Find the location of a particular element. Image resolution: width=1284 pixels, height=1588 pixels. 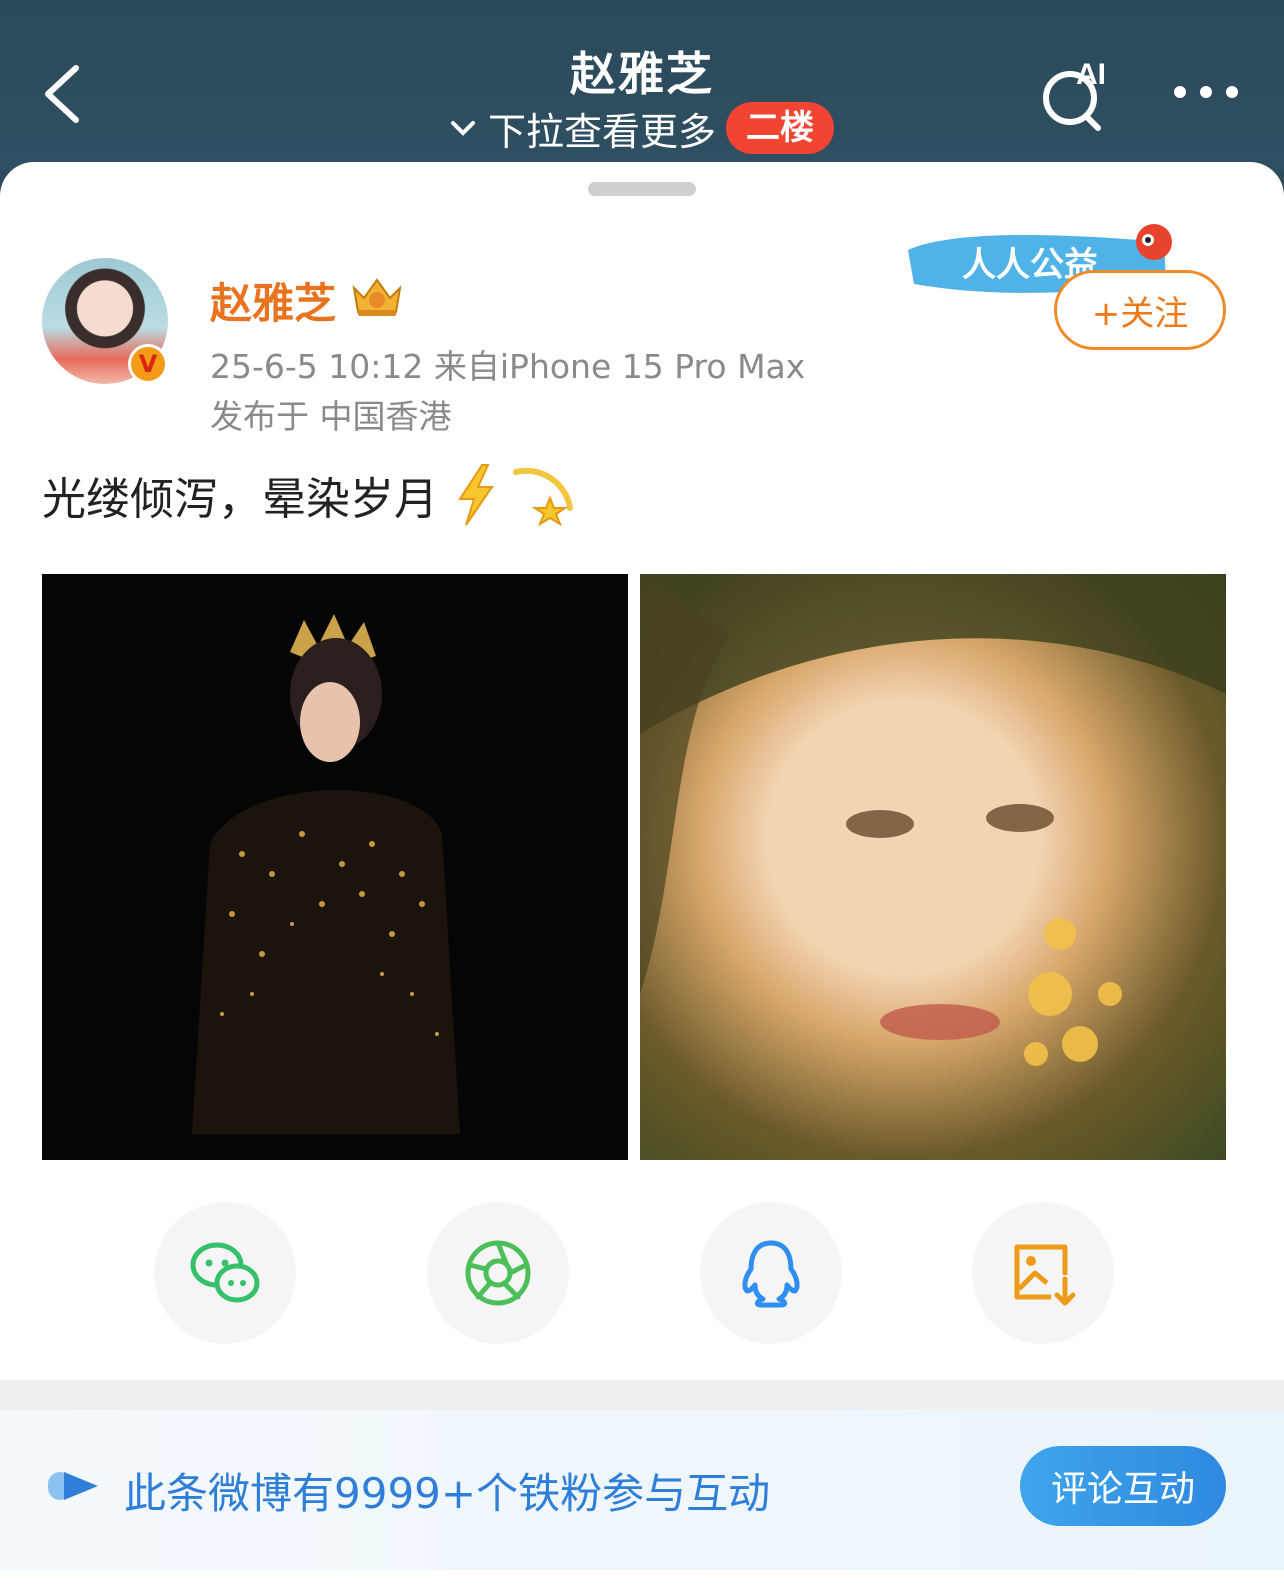

lightning-emoji-icon is located at coordinates (476, 495).